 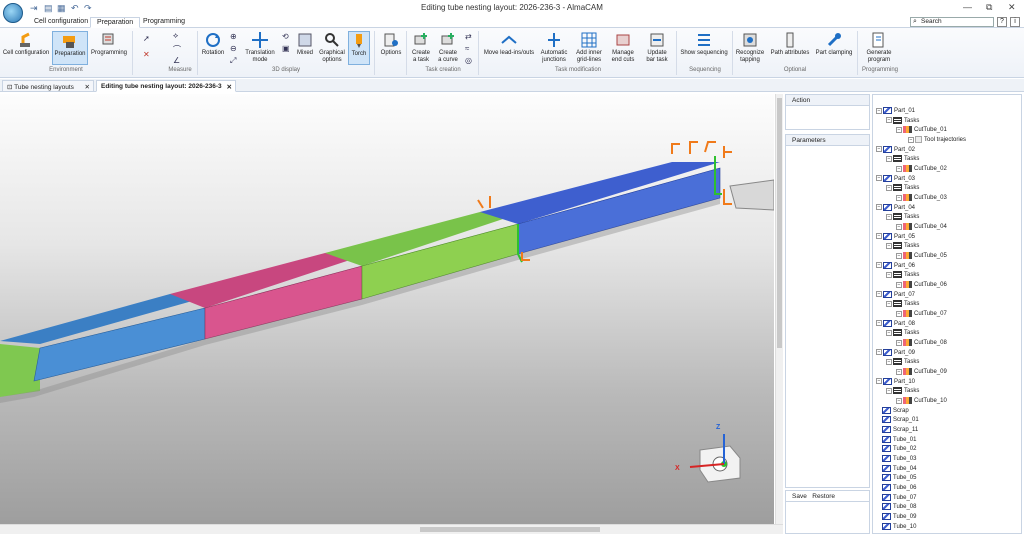 I want to click on tree-item-part: Scrap_01, so click(x=900, y=420).